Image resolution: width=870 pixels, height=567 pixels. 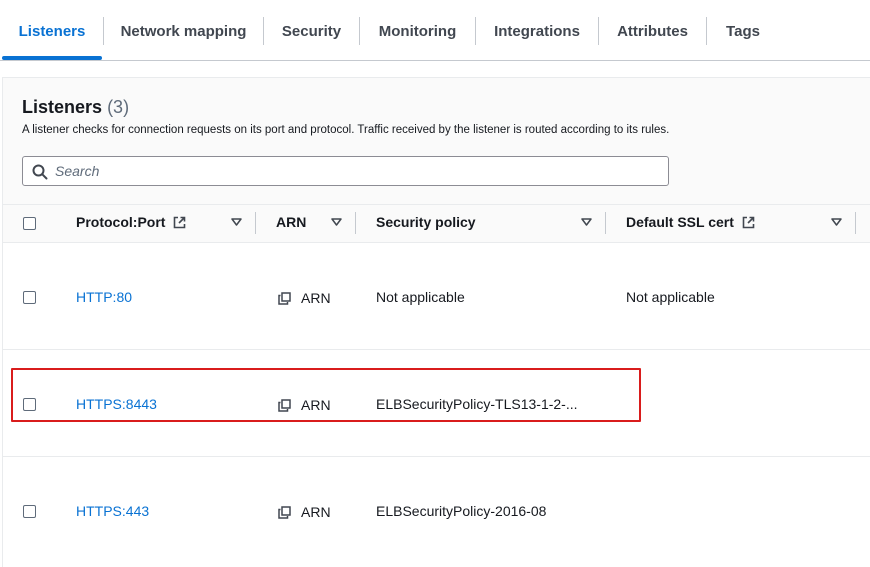 I want to click on tab-network-mapping: Network mapping, so click(x=183, y=30).